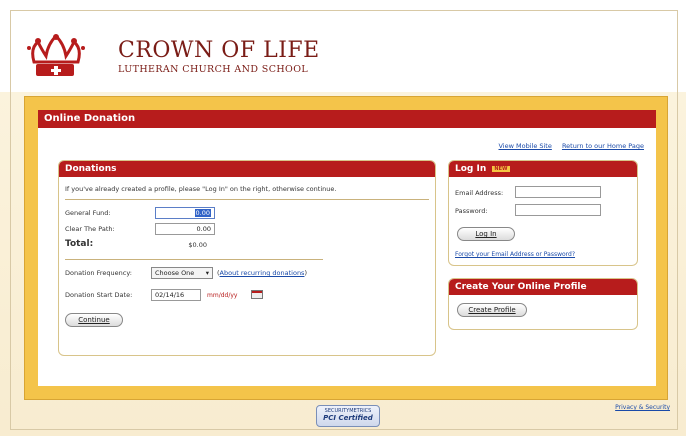 This screenshot has height=436, width=686. I want to click on top-links: View Mobile Site Return to our Home Page, so click(568, 146).